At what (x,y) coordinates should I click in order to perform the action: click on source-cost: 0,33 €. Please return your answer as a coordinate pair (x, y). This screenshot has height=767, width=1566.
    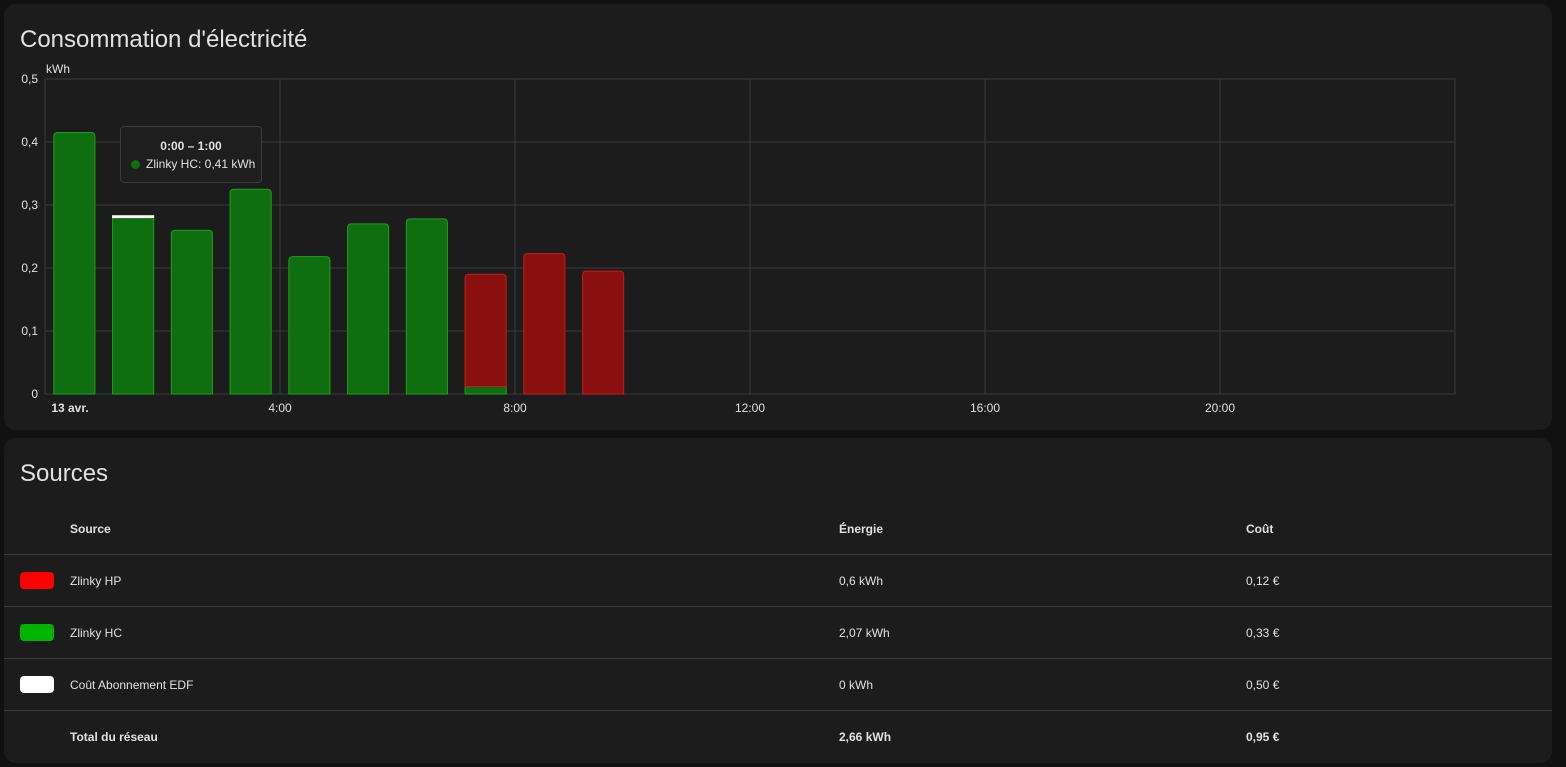
    Looking at the image, I should click on (1399, 632).